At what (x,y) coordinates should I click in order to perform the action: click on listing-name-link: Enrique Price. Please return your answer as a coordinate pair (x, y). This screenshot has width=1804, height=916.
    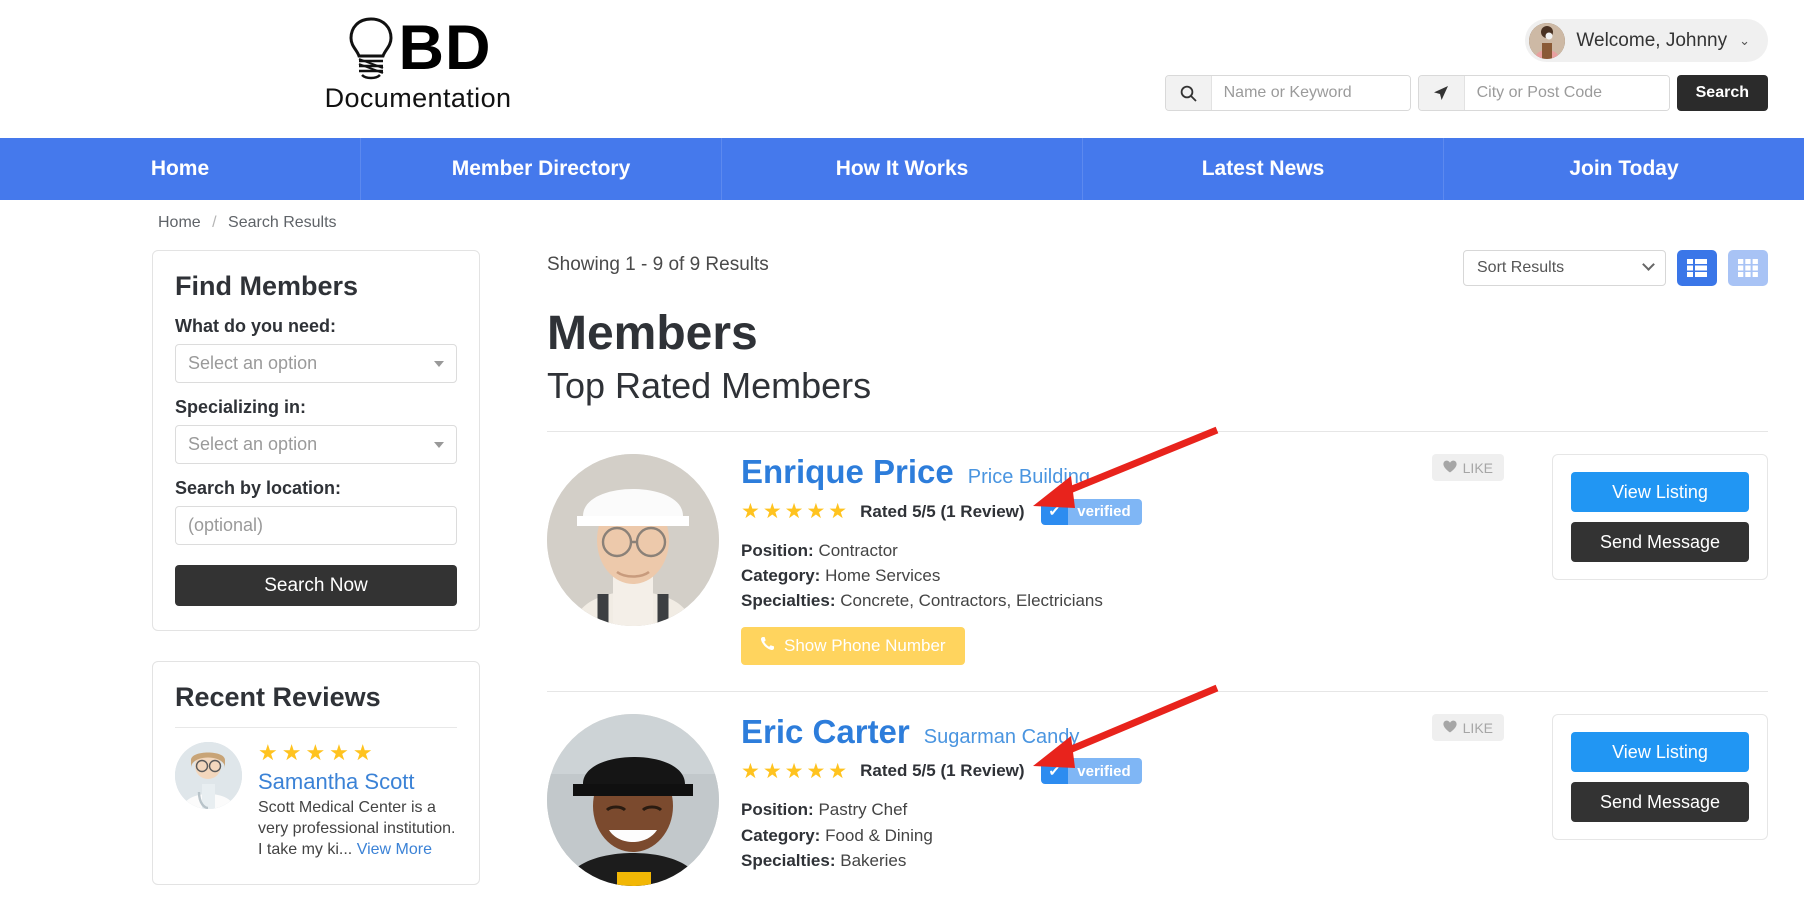
    Looking at the image, I should click on (847, 472).